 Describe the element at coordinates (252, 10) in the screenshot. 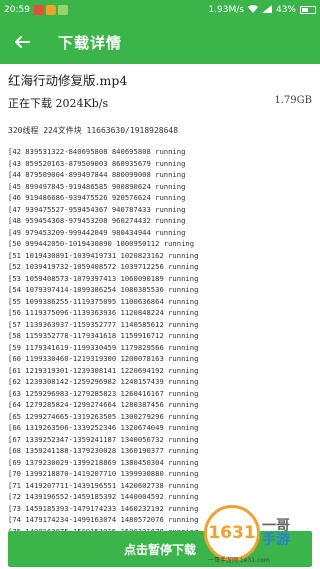

I see `wifi-icon` at that location.